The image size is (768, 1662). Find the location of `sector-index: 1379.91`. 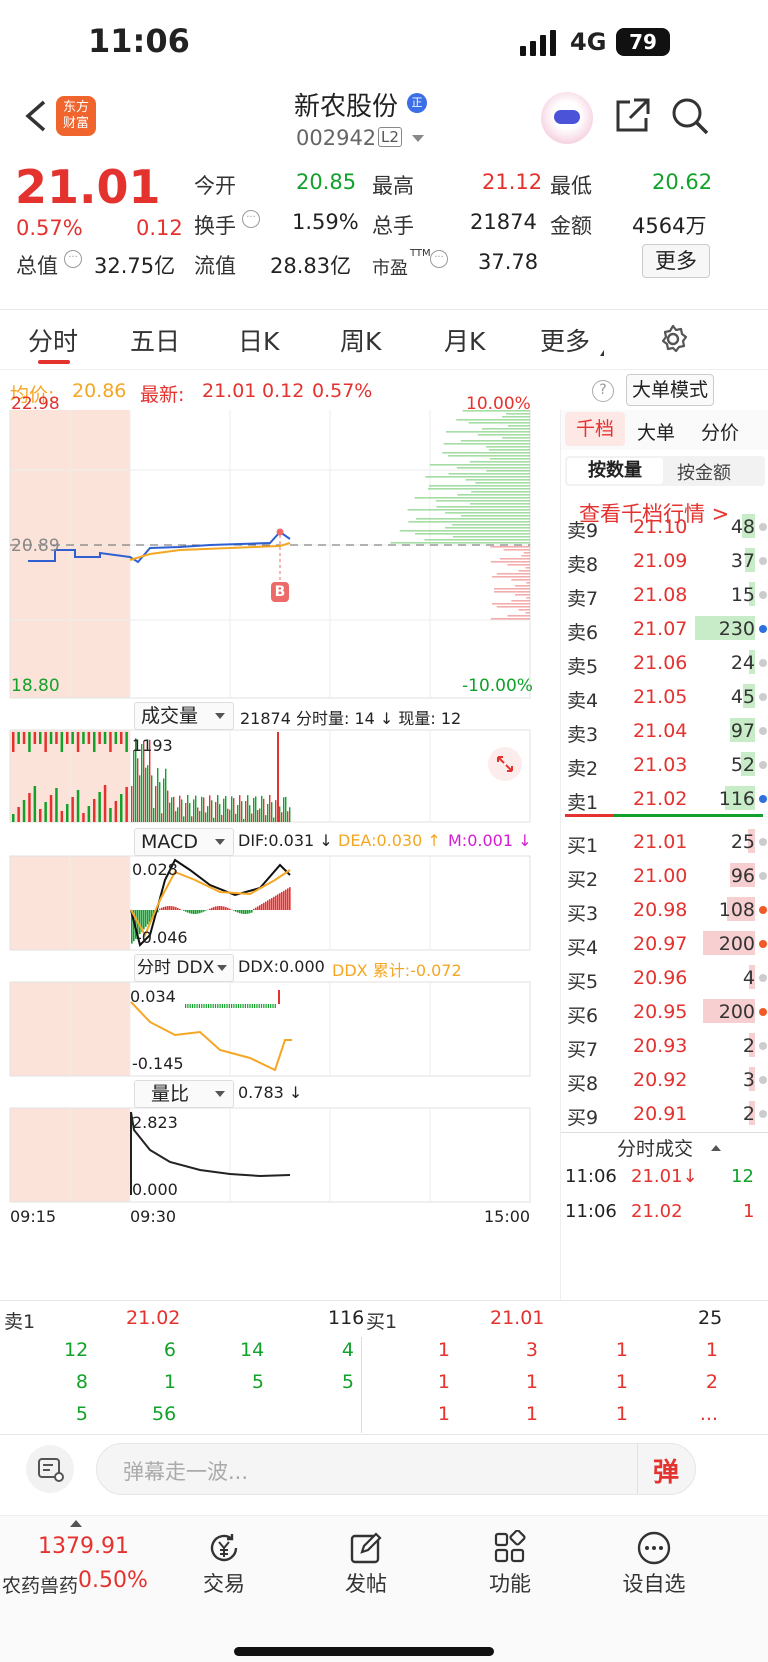

sector-index: 1379.91 is located at coordinates (83, 1546).